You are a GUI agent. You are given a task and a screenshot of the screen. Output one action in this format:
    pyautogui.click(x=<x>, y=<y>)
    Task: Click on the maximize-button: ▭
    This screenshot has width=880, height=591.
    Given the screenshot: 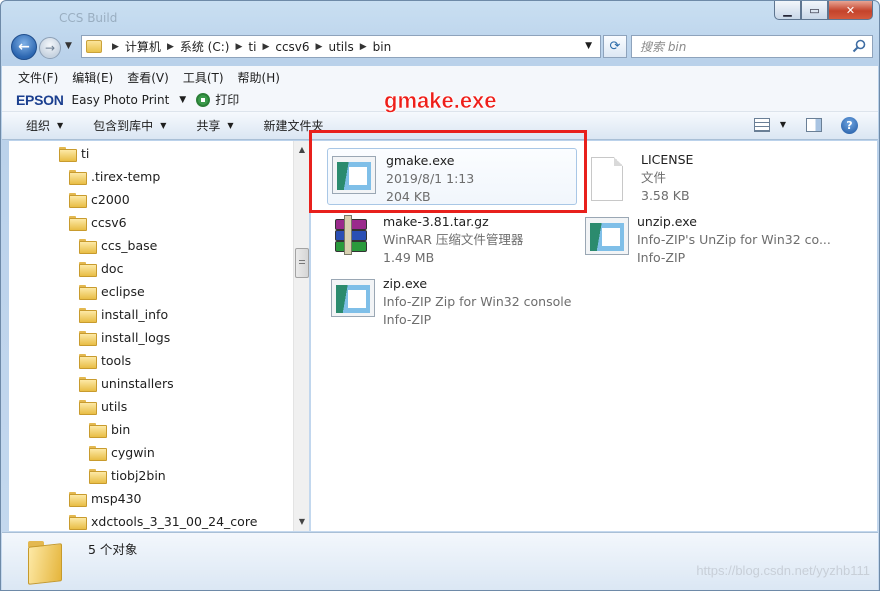 What is the action you would take?
    pyautogui.click(x=814, y=10)
    